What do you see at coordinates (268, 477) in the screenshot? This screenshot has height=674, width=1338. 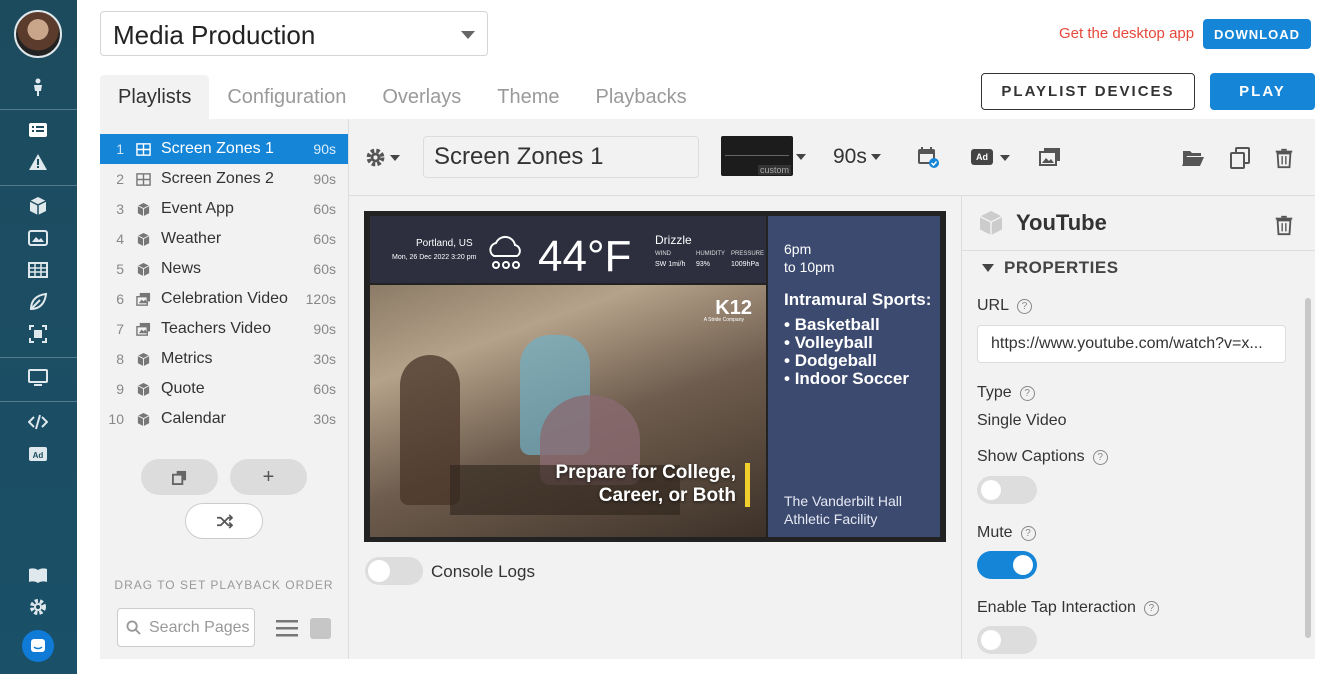 I see `add-page-button: +` at bounding box center [268, 477].